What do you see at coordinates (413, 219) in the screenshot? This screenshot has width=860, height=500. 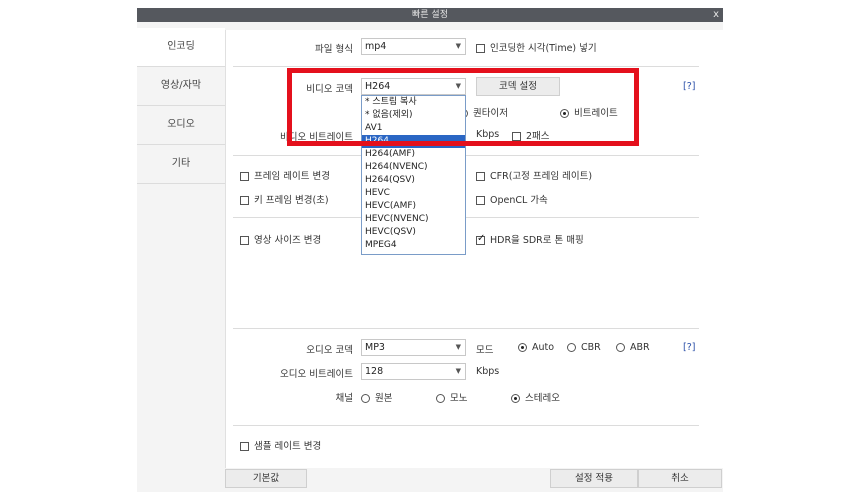 I see `dropdown-option: HEVC(NVENC)` at bounding box center [413, 219].